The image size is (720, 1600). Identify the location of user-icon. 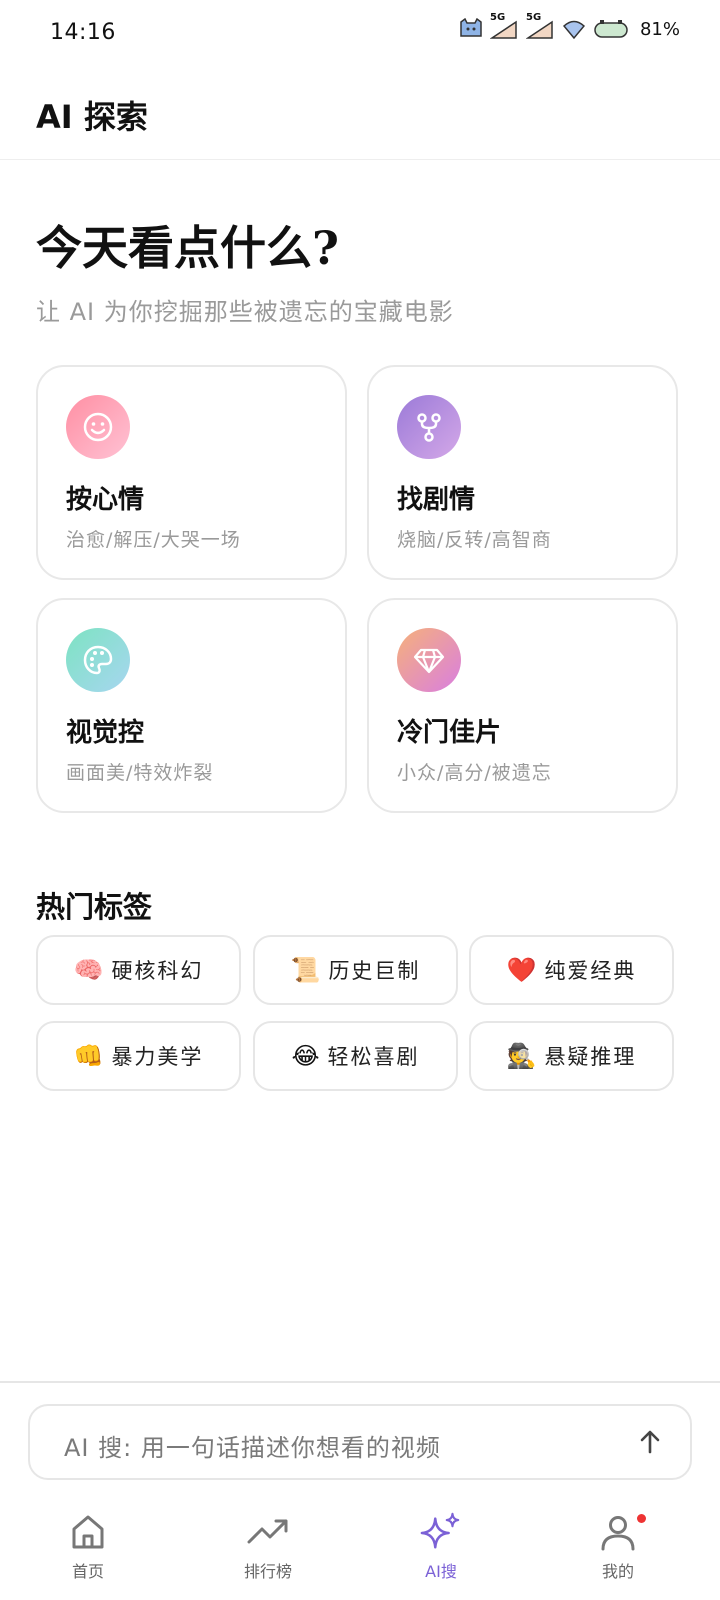
(618, 1532).